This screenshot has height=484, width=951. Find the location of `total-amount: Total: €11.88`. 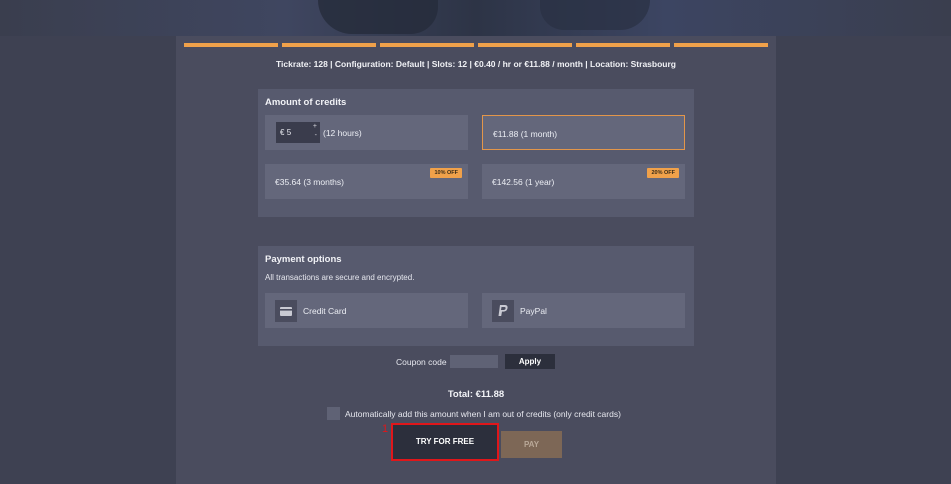

total-amount: Total: €11.88 is located at coordinates (476, 394).